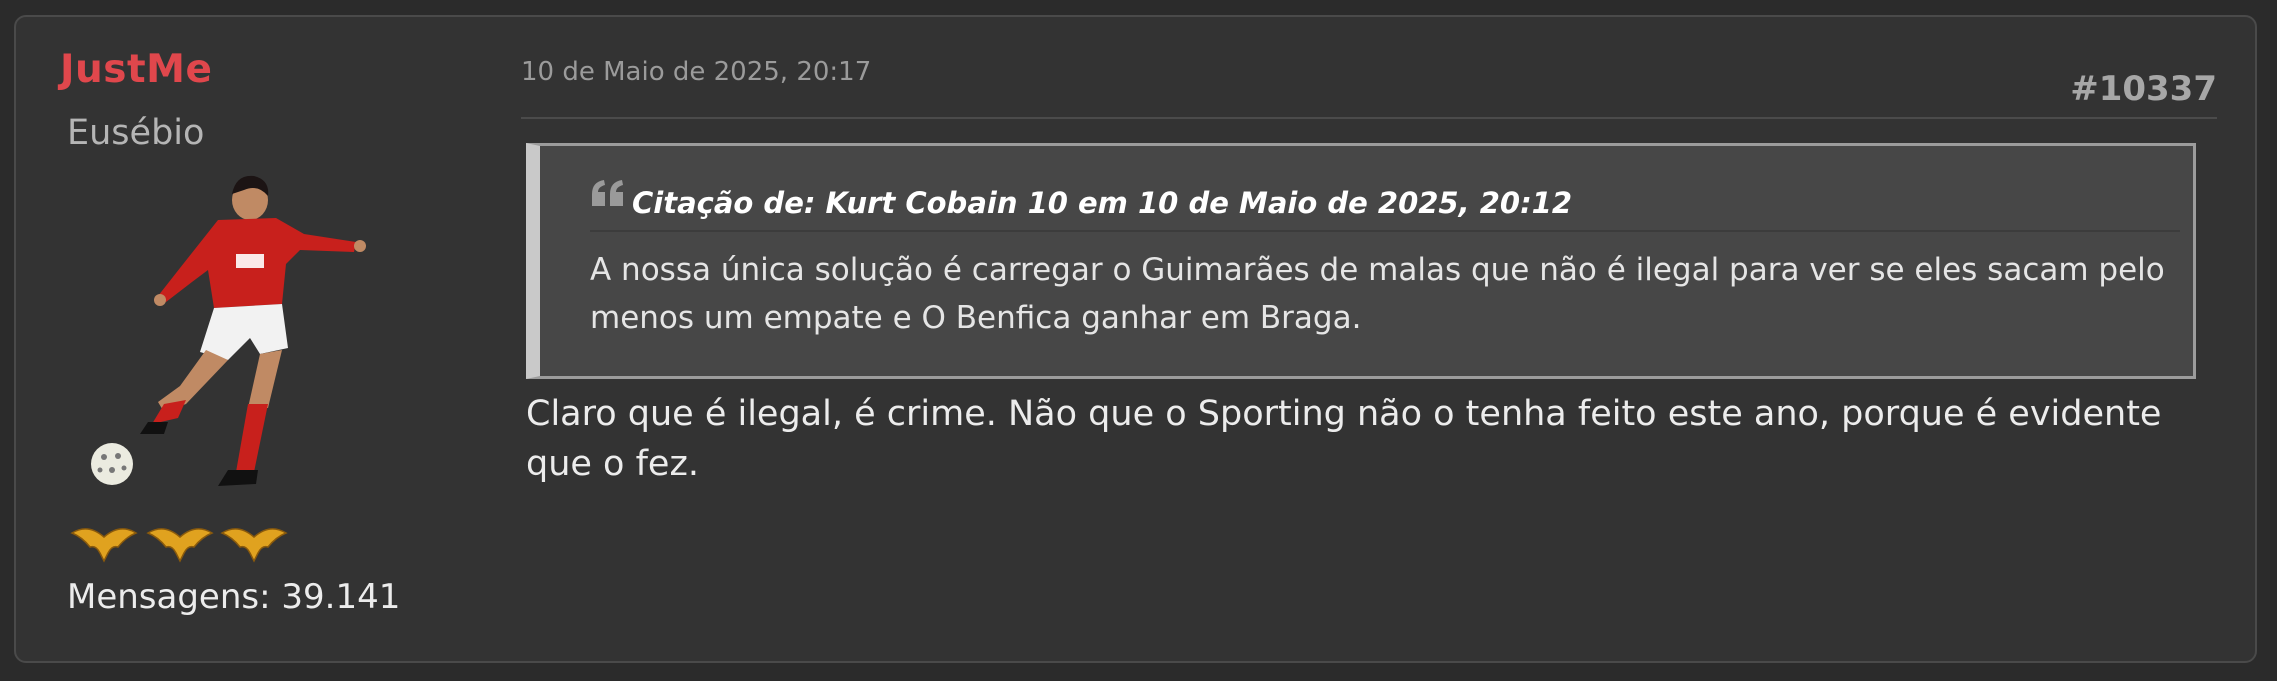  Describe the element at coordinates (234, 597) in the screenshot. I see `post-count: Mensagens: 39.141` at that location.